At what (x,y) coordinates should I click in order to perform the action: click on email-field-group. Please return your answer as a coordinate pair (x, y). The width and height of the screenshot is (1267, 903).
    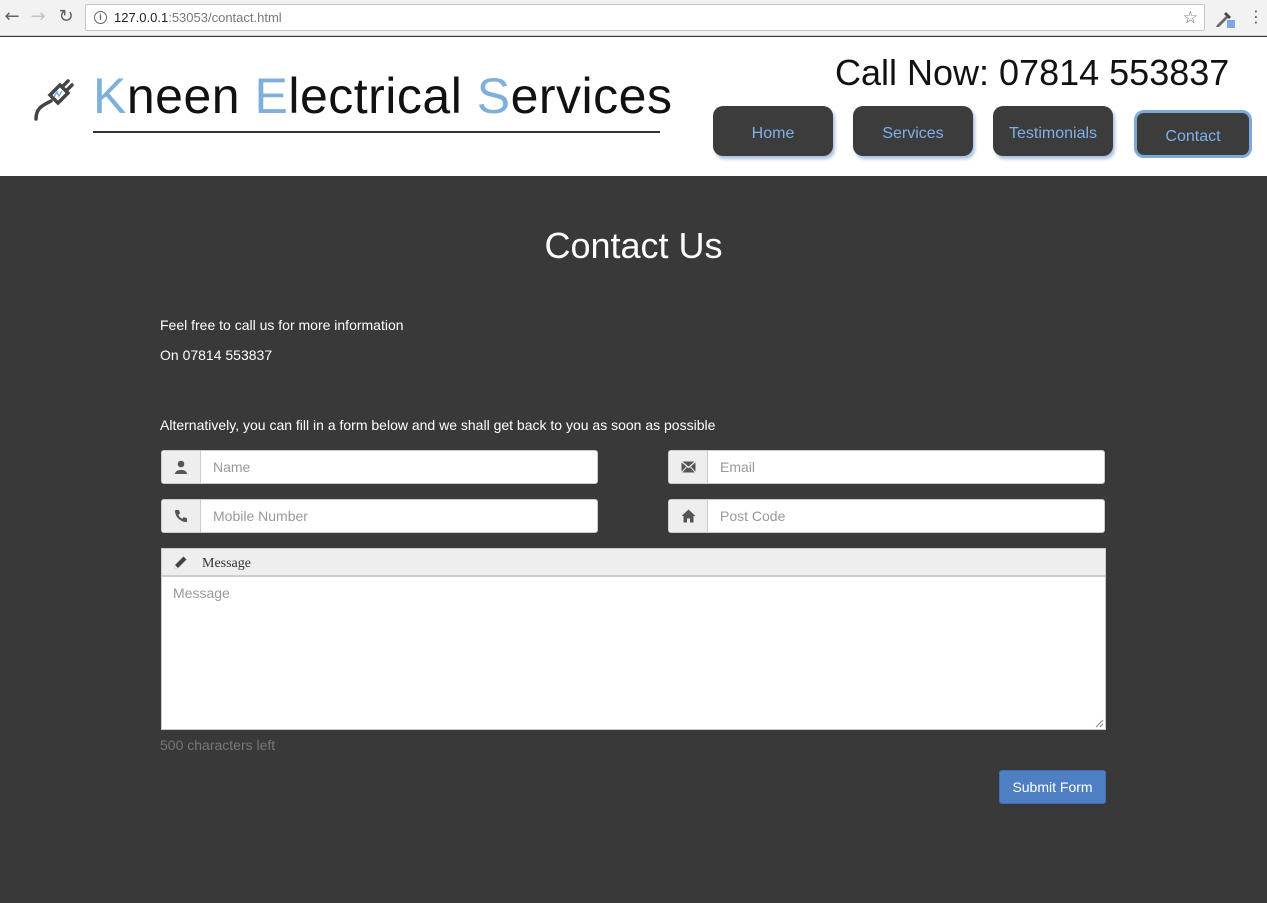
    Looking at the image, I should click on (886, 467).